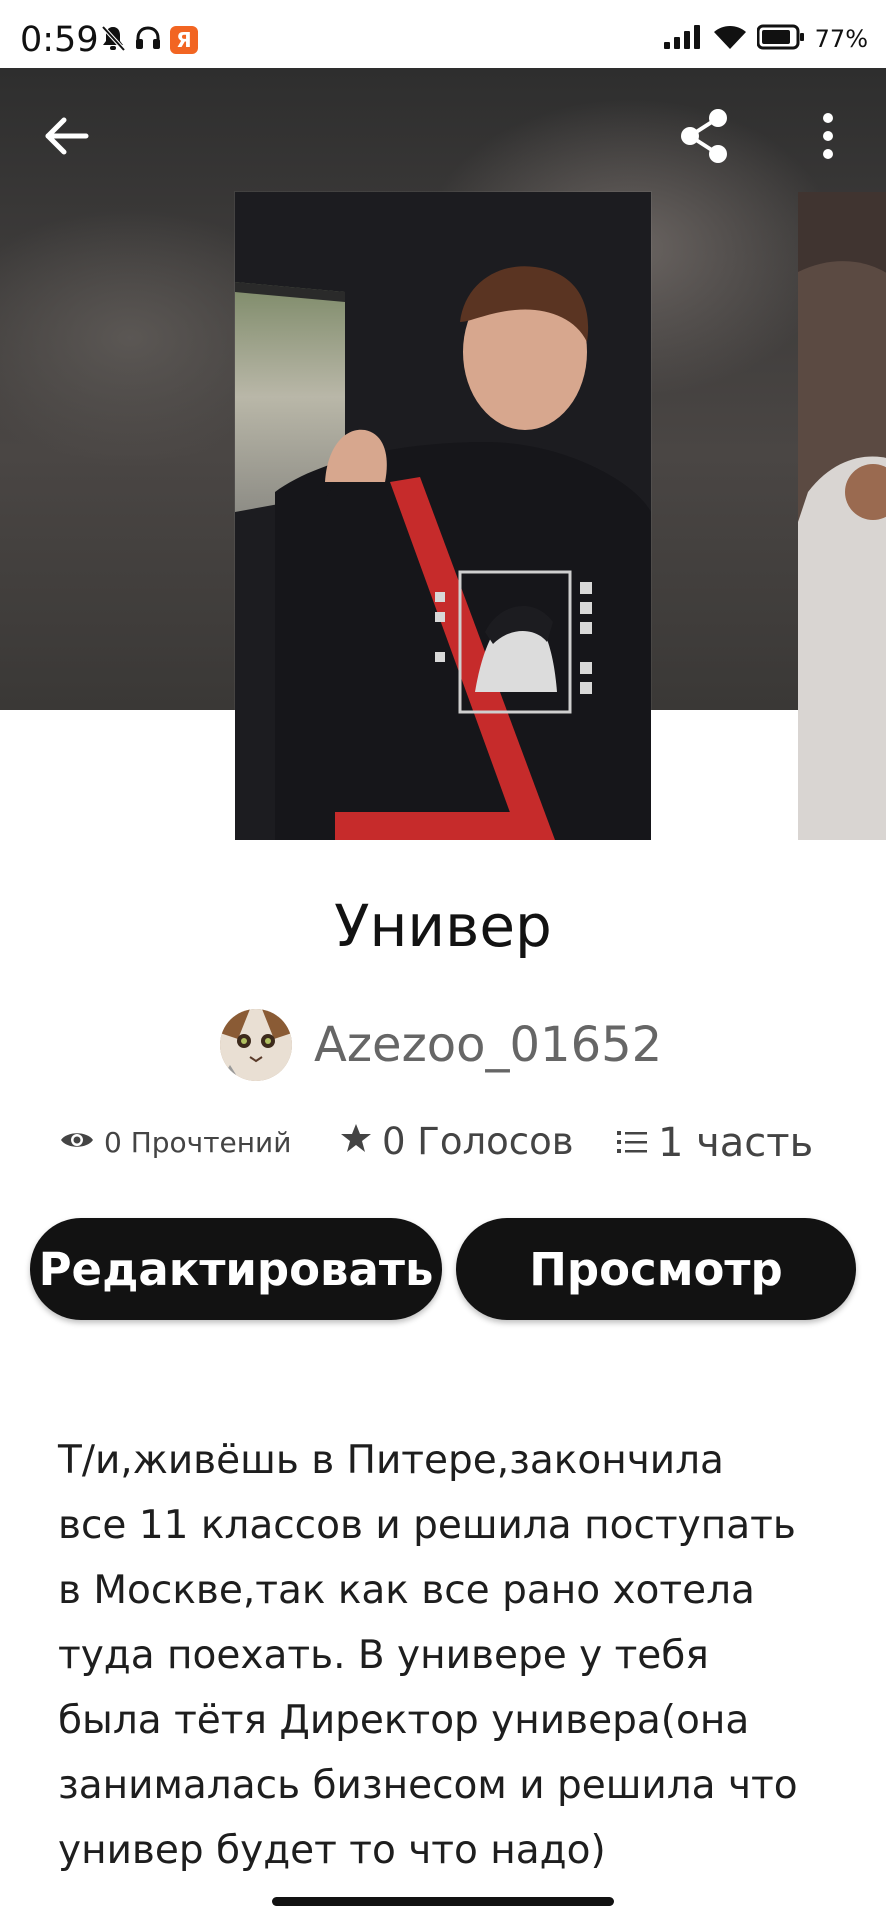 The height and width of the screenshot is (1920, 886). Describe the element at coordinates (236, 1269) in the screenshot. I see `edit-button: Редактировать` at that location.